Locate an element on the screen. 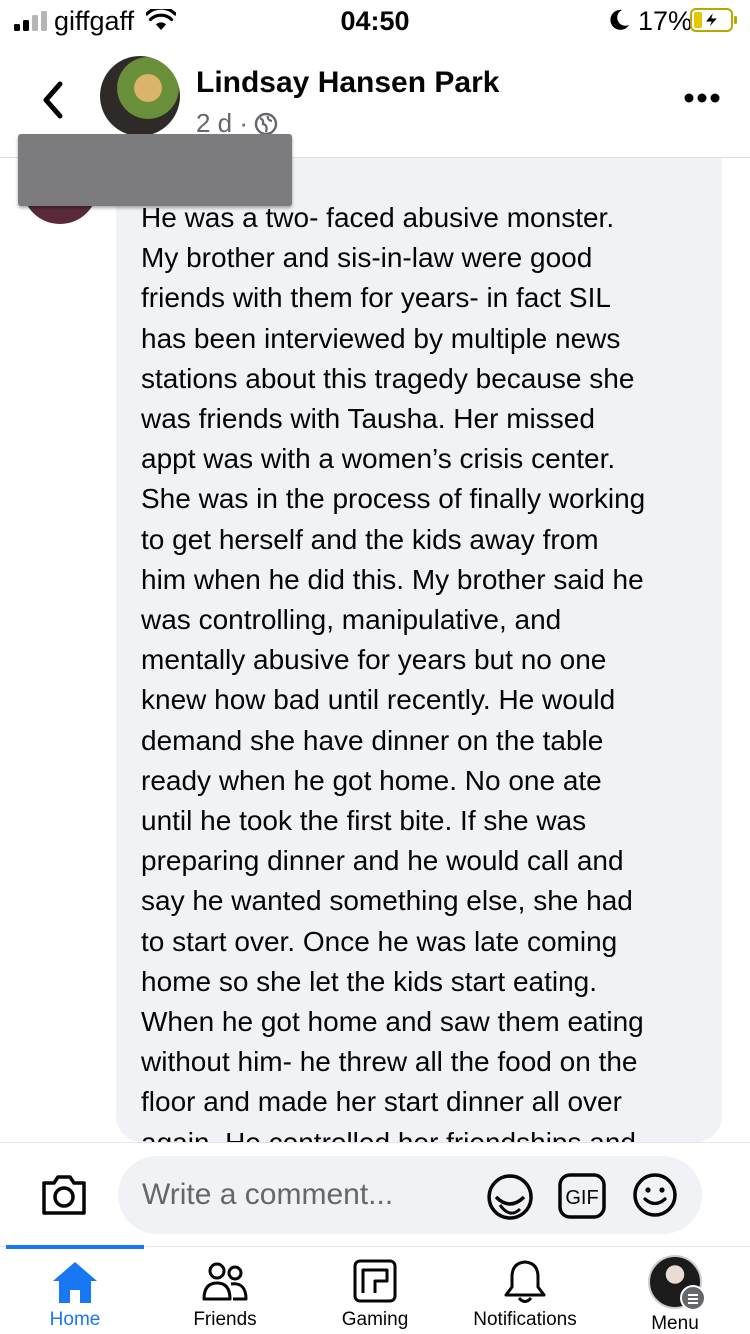 This screenshot has width=750, height=1334. moon-icon is located at coordinates (619, 19).